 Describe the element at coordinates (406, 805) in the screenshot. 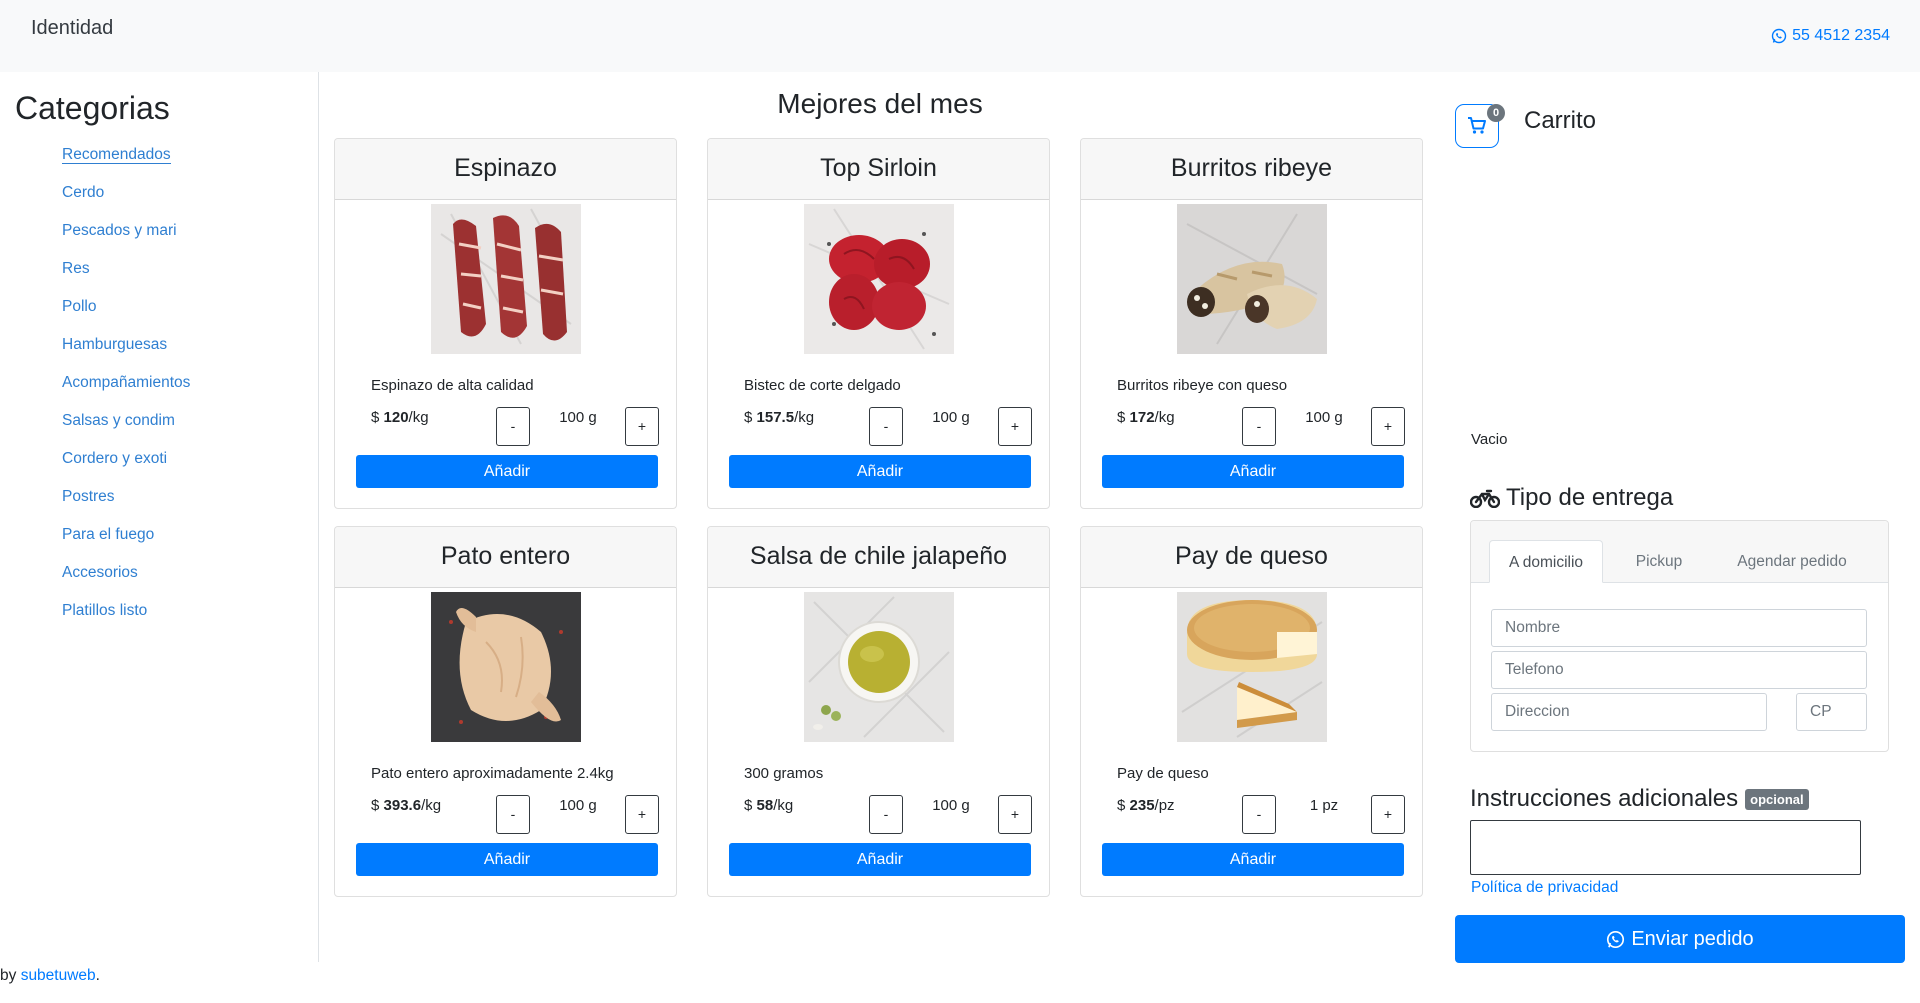

I see `product-price: $ 393.6/kg` at that location.